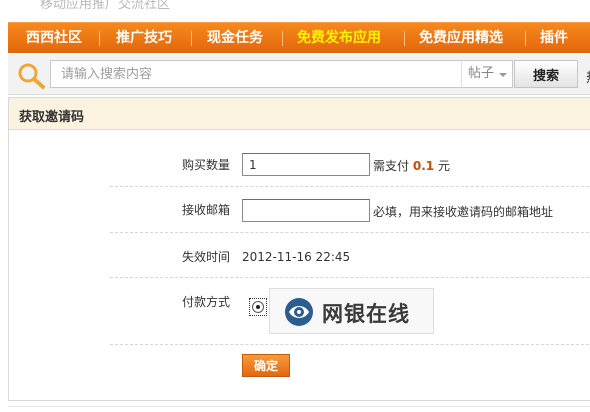  Describe the element at coordinates (206, 257) in the screenshot. I see `expiry-label: 失效时间` at that location.